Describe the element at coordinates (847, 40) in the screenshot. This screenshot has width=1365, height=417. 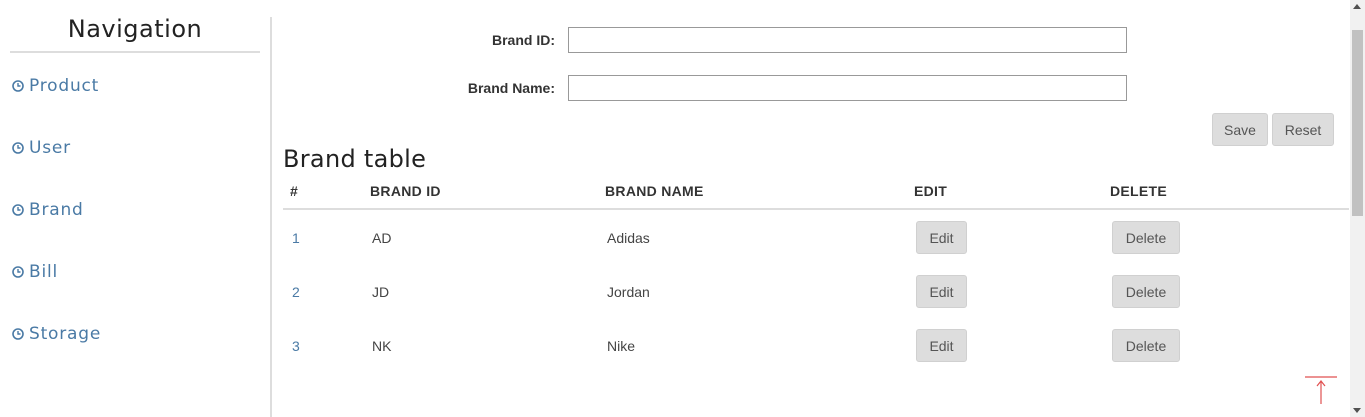
I see `brand-id-input` at that location.